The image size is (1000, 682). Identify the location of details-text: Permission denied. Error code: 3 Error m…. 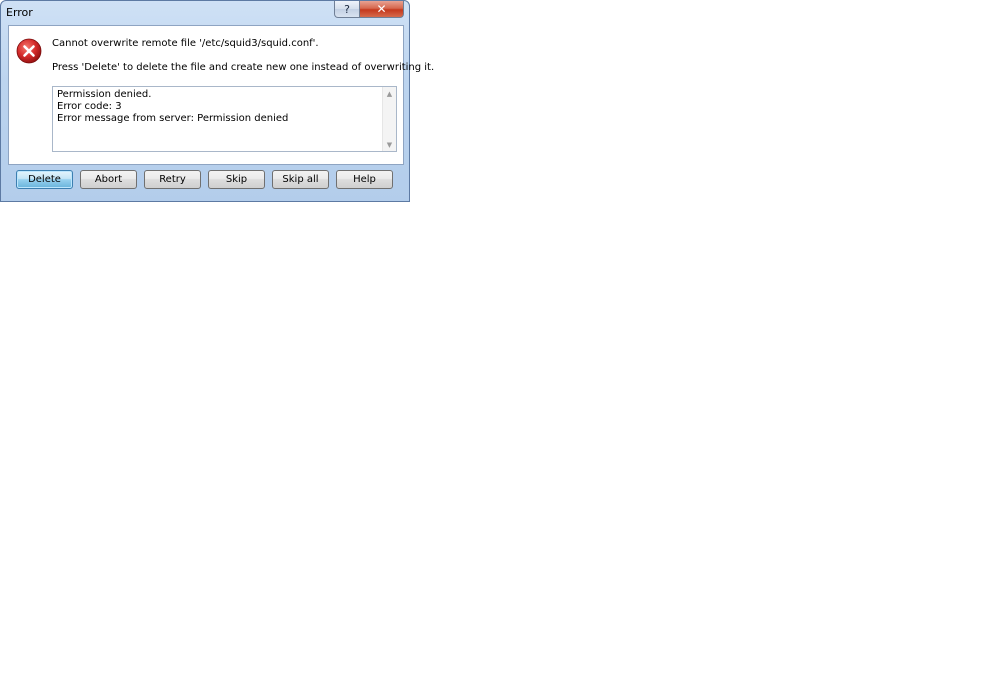
(172, 107).